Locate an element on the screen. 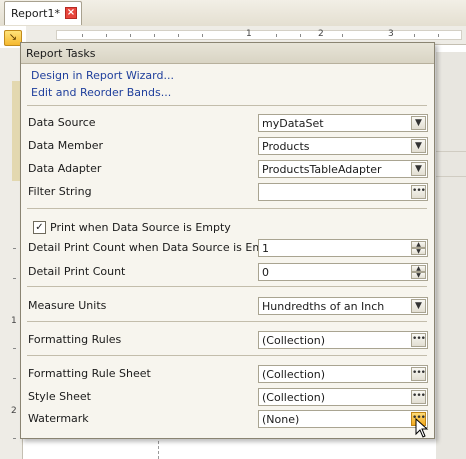 Image resolution: width=466 pixels, height=459 pixels. data-adapter-label: Data Adapter is located at coordinates (65, 168).